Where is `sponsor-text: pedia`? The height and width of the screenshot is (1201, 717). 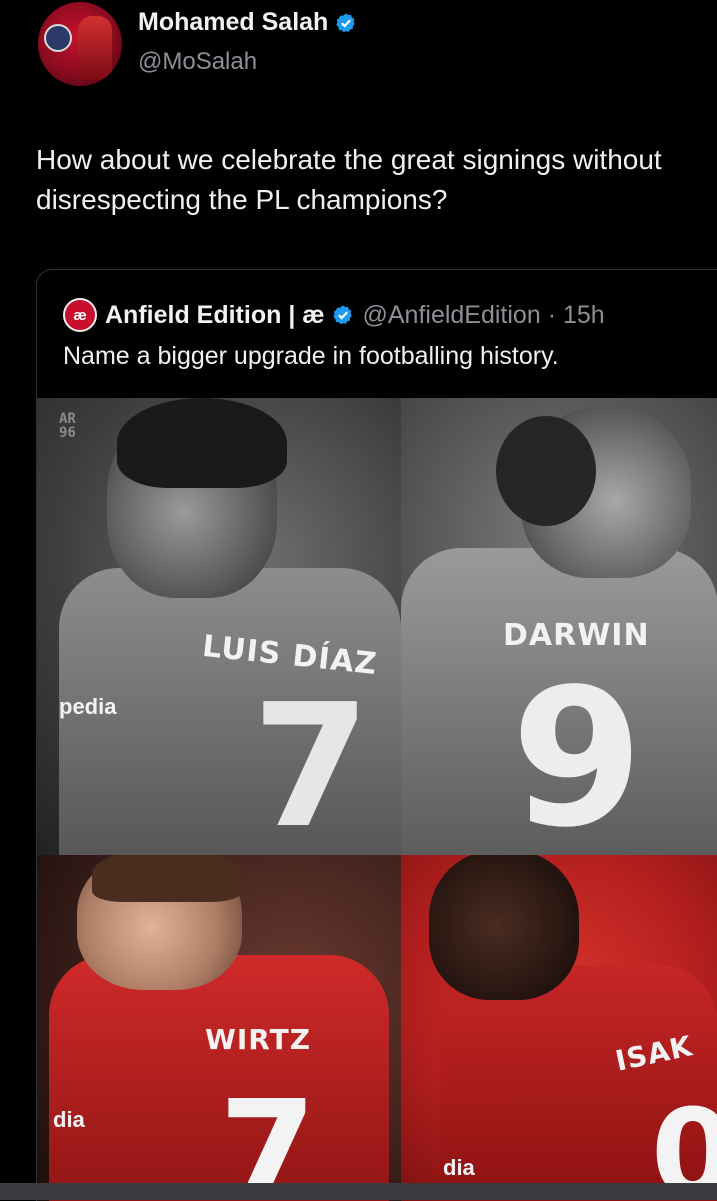
sponsor-text: pedia is located at coordinates (88, 706).